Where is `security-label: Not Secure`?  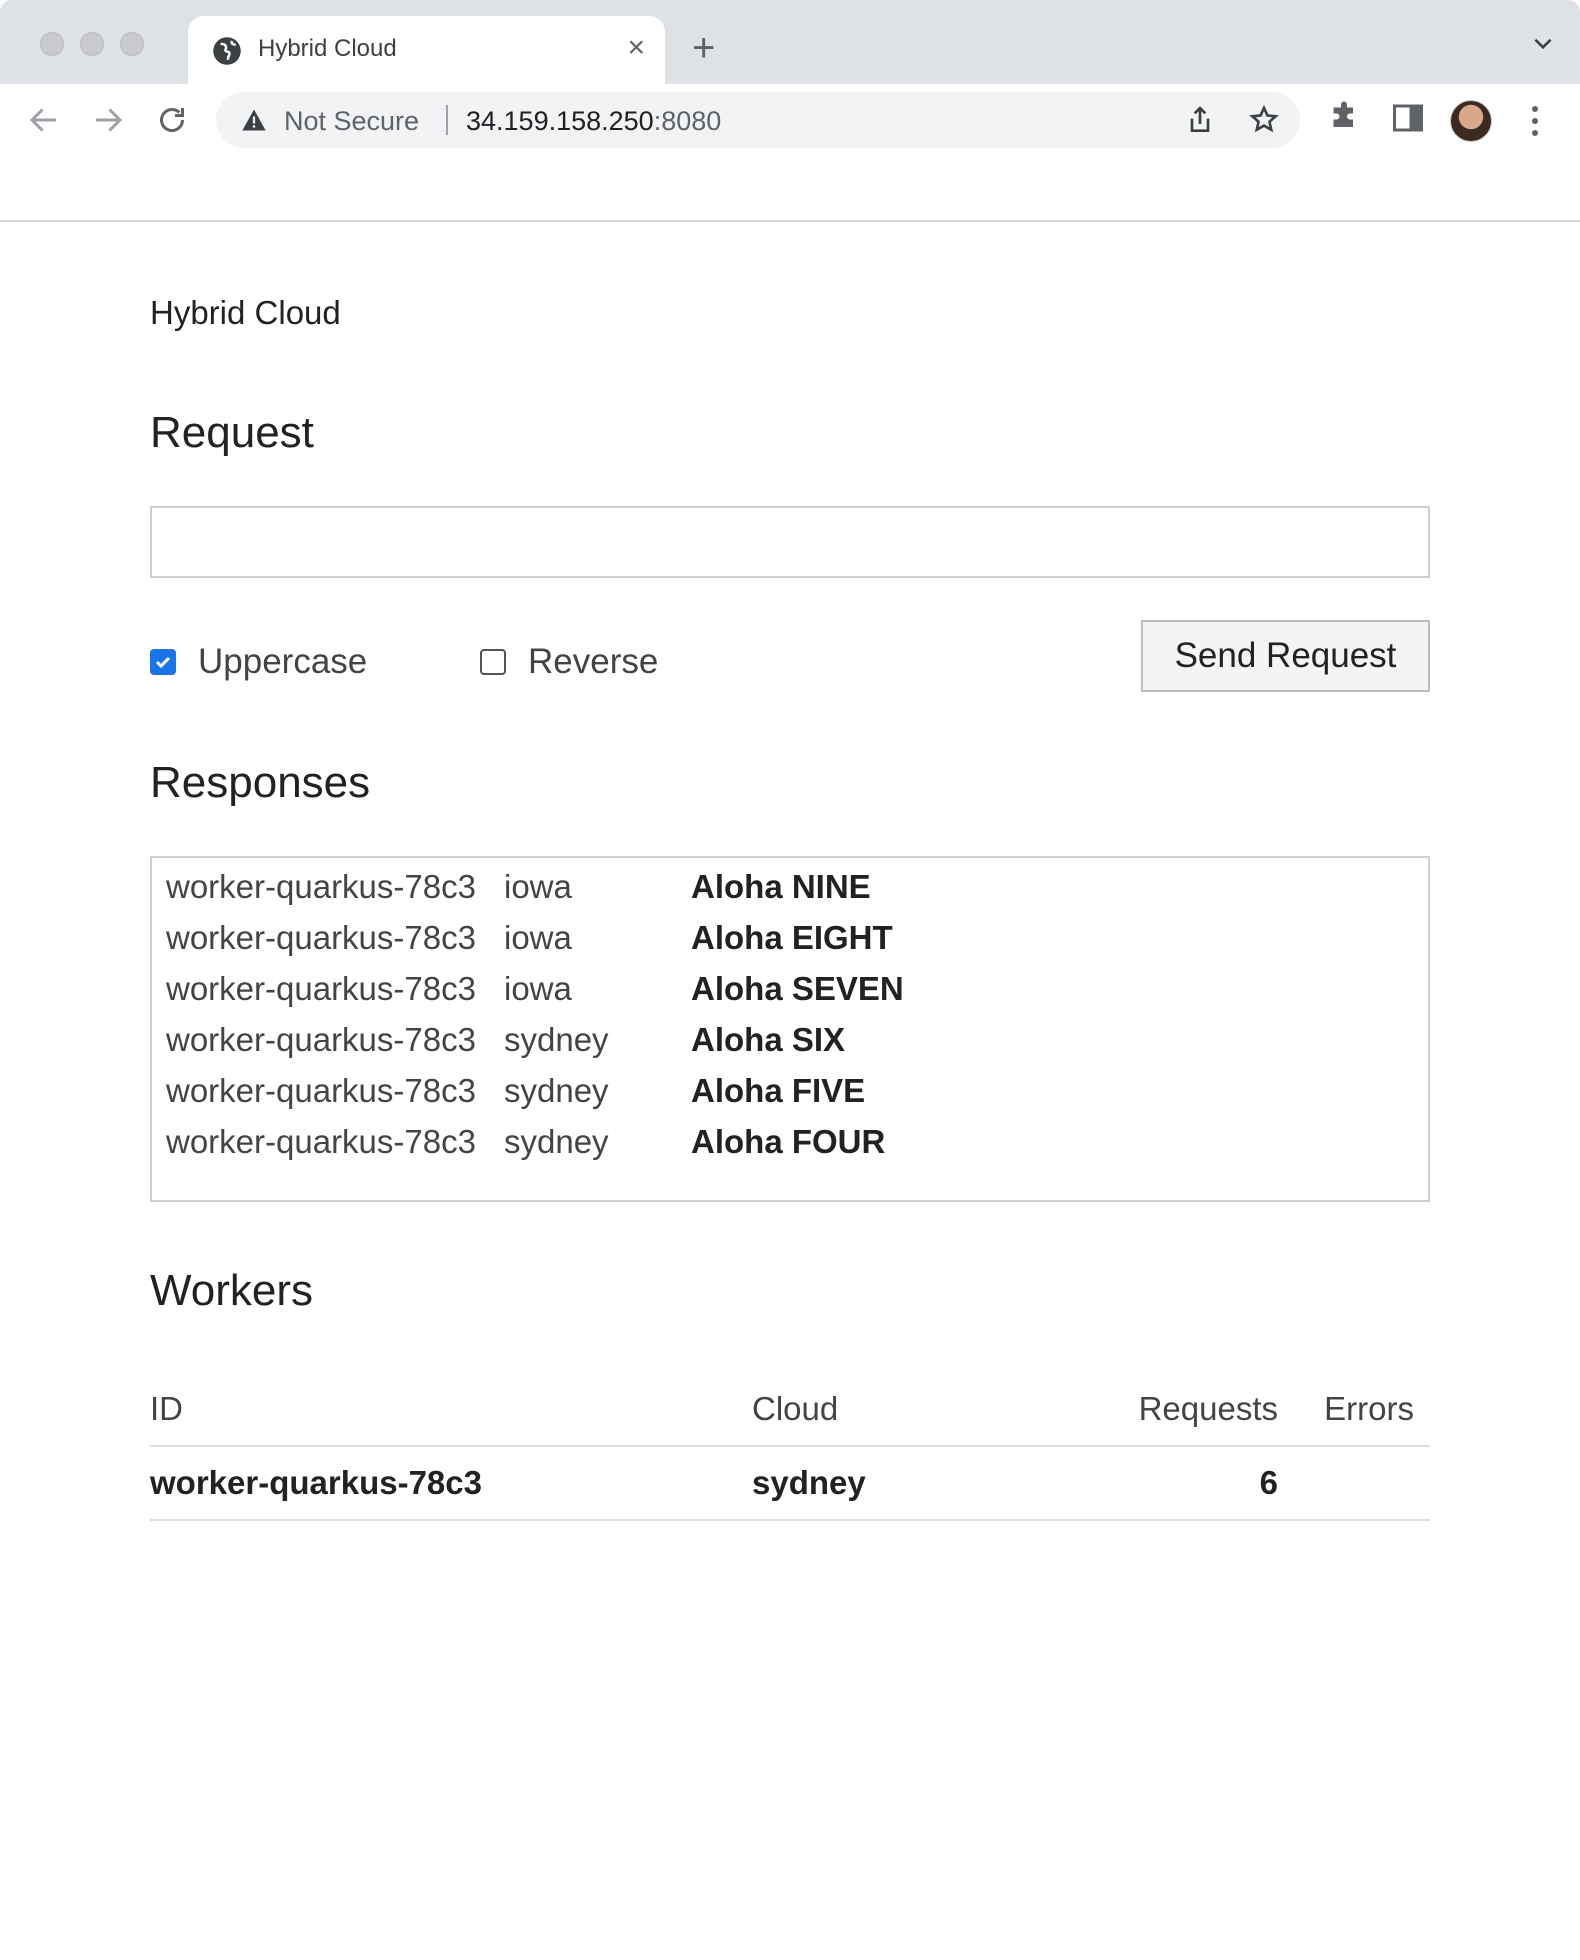 security-label: Not Secure is located at coordinates (351, 121).